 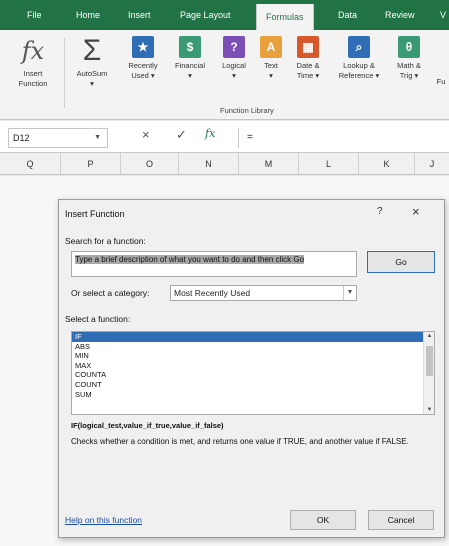 What do you see at coordinates (443, 15) in the screenshot?
I see `tab-view: V` at bounding box center [443, 15].